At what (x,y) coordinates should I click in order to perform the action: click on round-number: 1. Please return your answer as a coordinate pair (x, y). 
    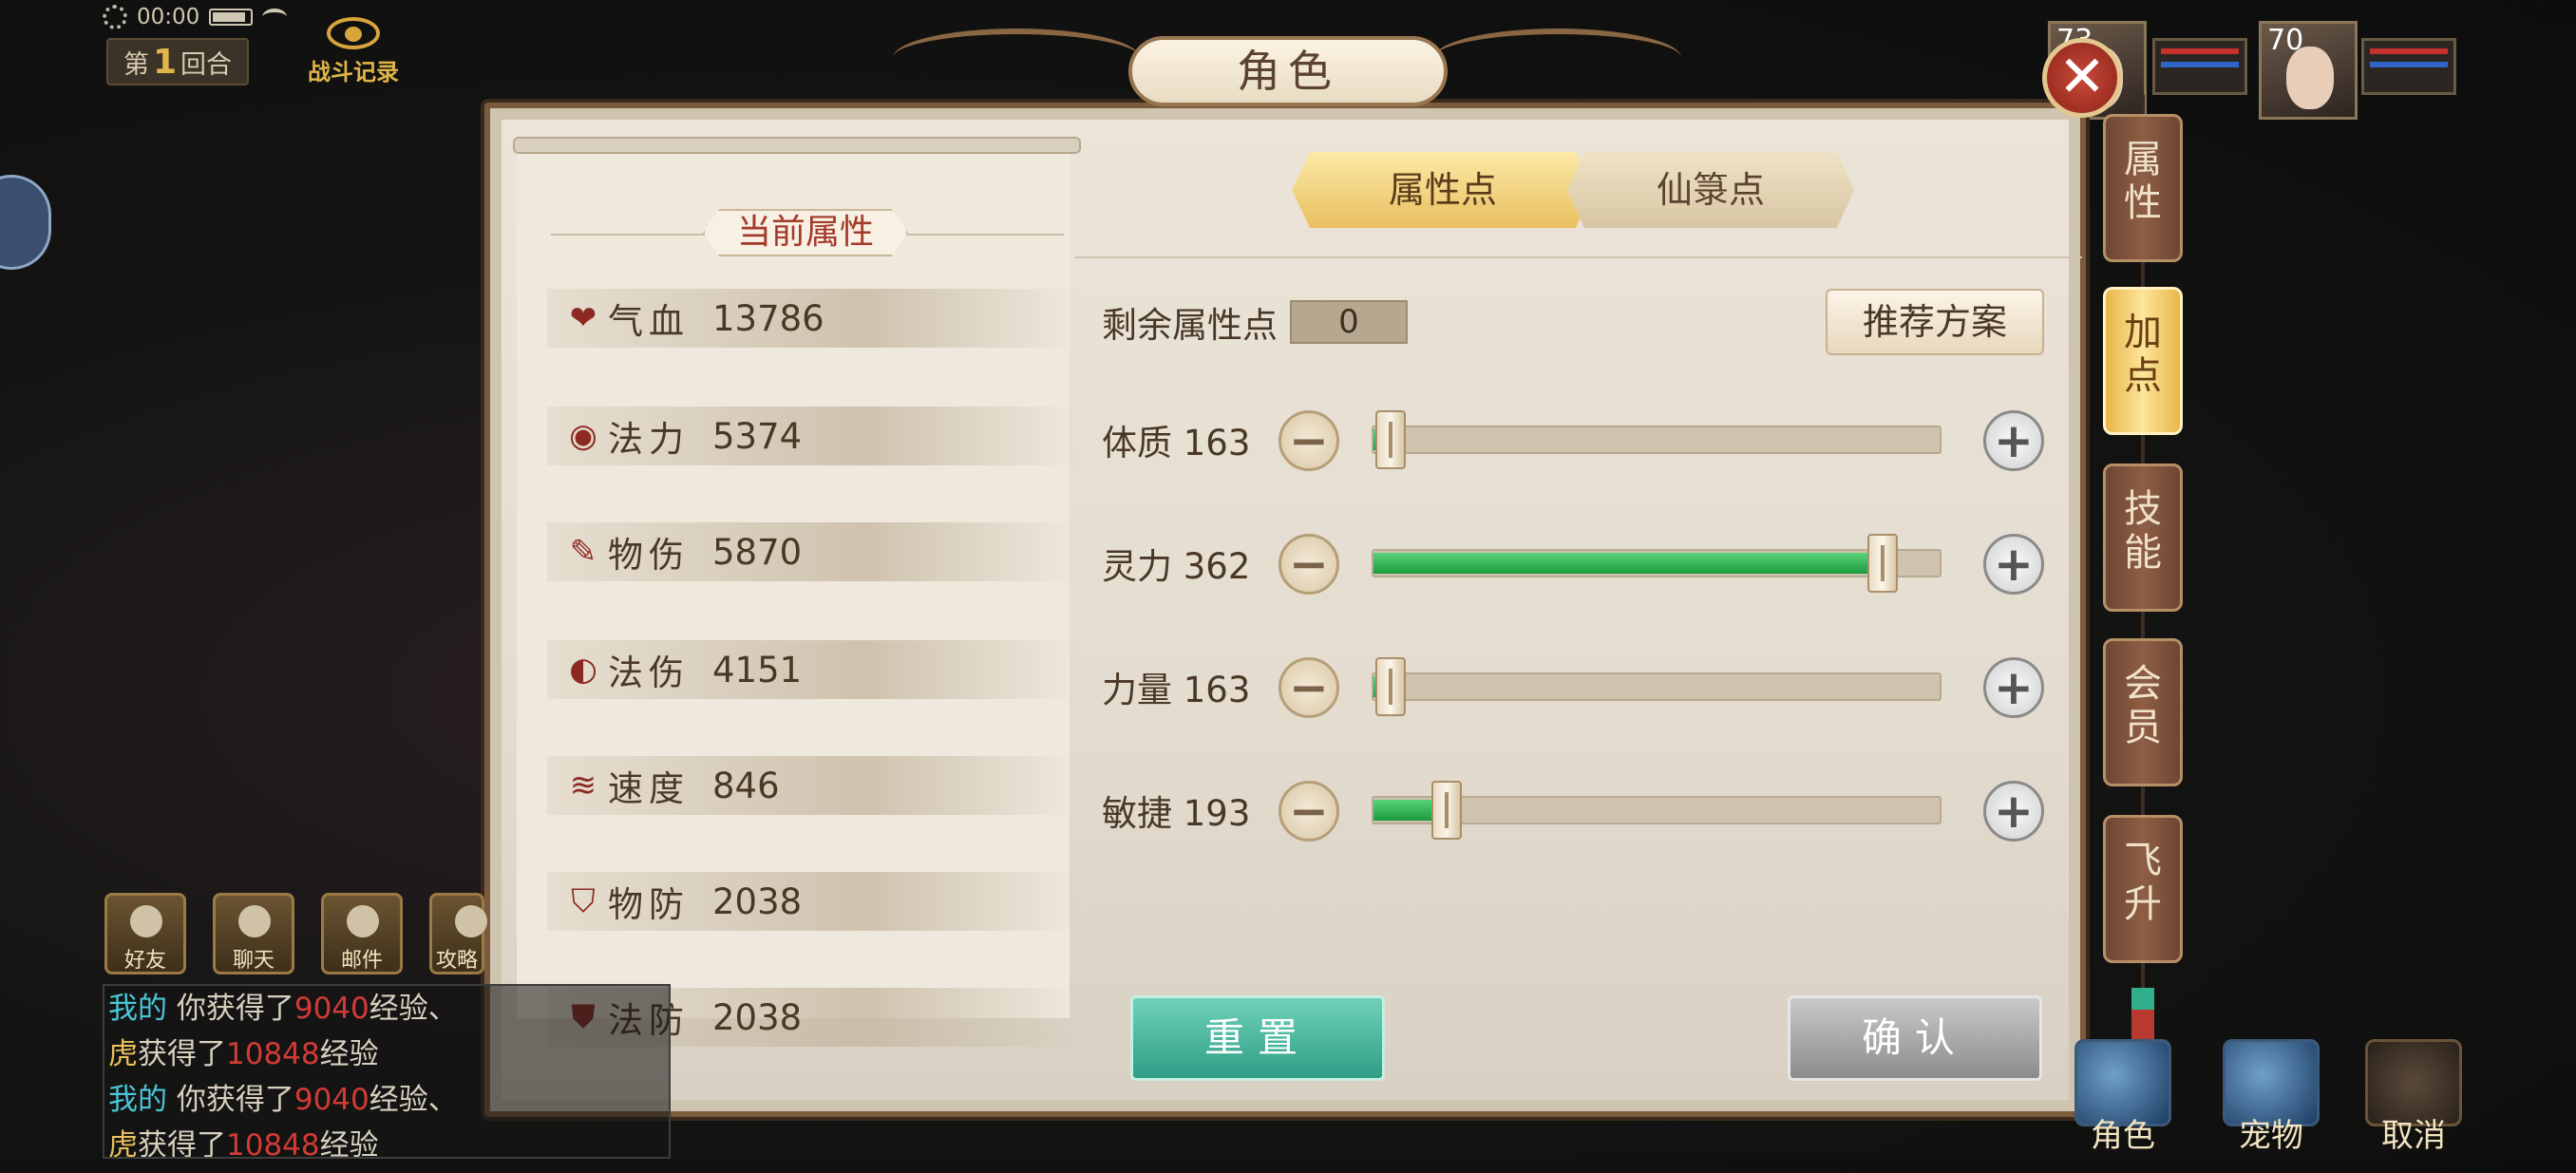
    Looking at the image, I should click on (165, 62).